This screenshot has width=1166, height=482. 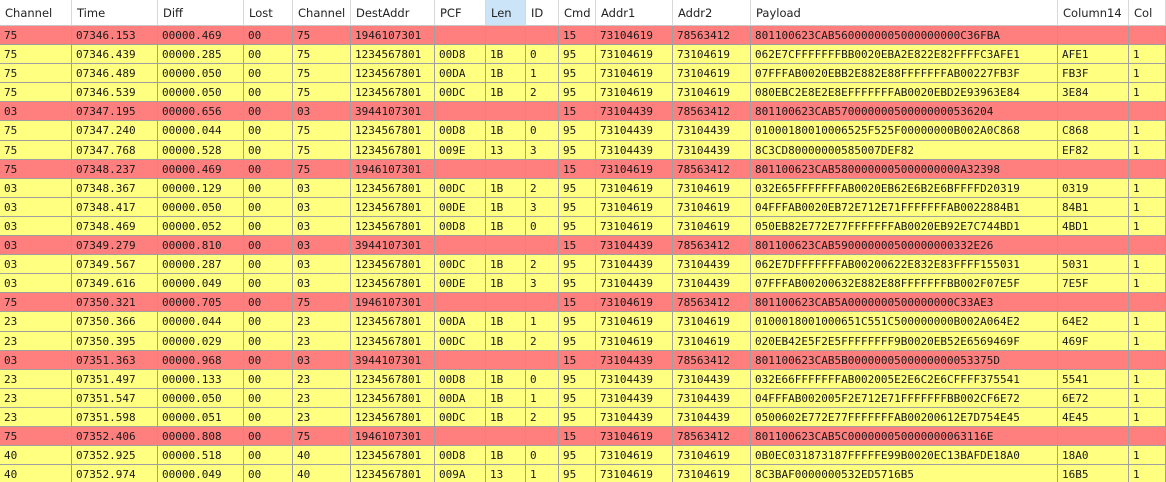 What do you see at coordinates (201, 436) in the screenshot?
I see `cell-diff: 00000.808` at bounding box center [201, 436].